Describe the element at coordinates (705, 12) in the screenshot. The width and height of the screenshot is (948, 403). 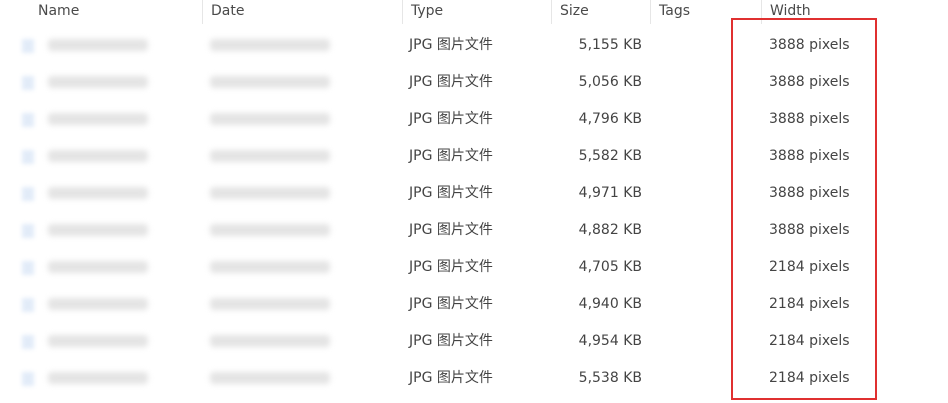
I see `column-header-tags: Tags` at that location.